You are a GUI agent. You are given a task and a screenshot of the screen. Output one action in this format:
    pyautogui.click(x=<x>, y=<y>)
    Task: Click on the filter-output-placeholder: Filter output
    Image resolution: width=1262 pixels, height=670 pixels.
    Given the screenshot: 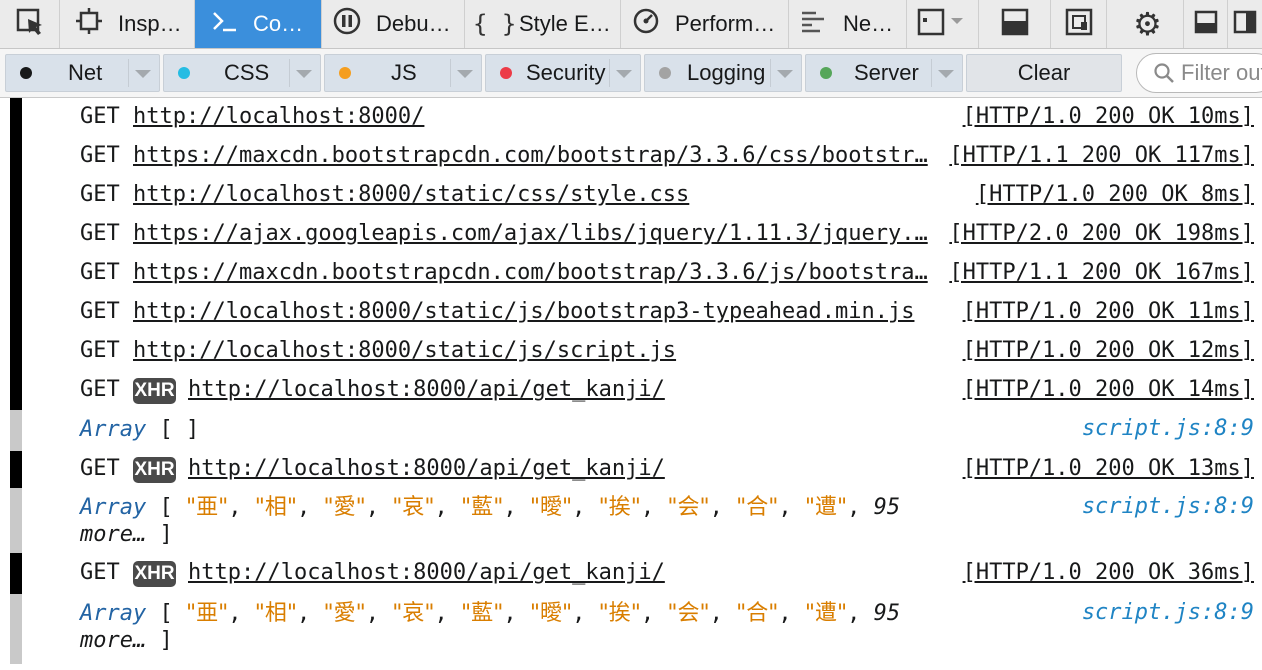 What is the action you would take?
    pyautogui.click(x=1221, y=72)
    